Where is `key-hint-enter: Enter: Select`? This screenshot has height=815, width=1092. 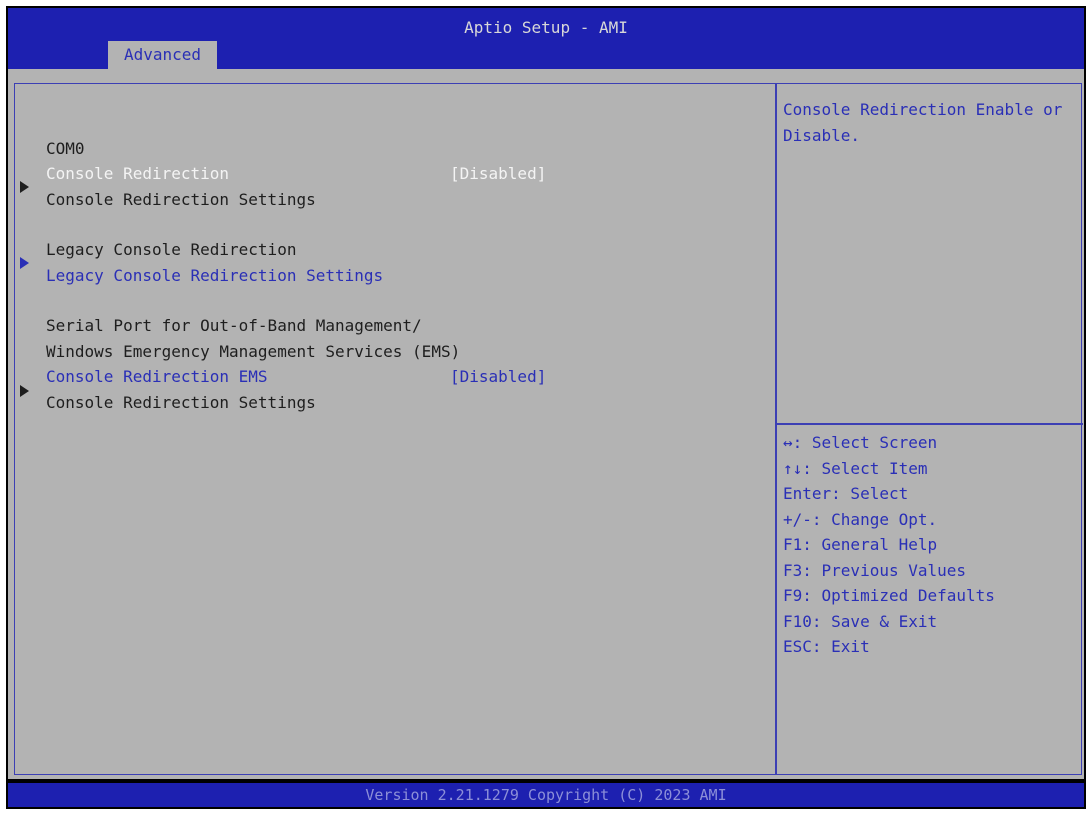
key-hint-enter: Enter: Select is located at coordinates (846, 493).